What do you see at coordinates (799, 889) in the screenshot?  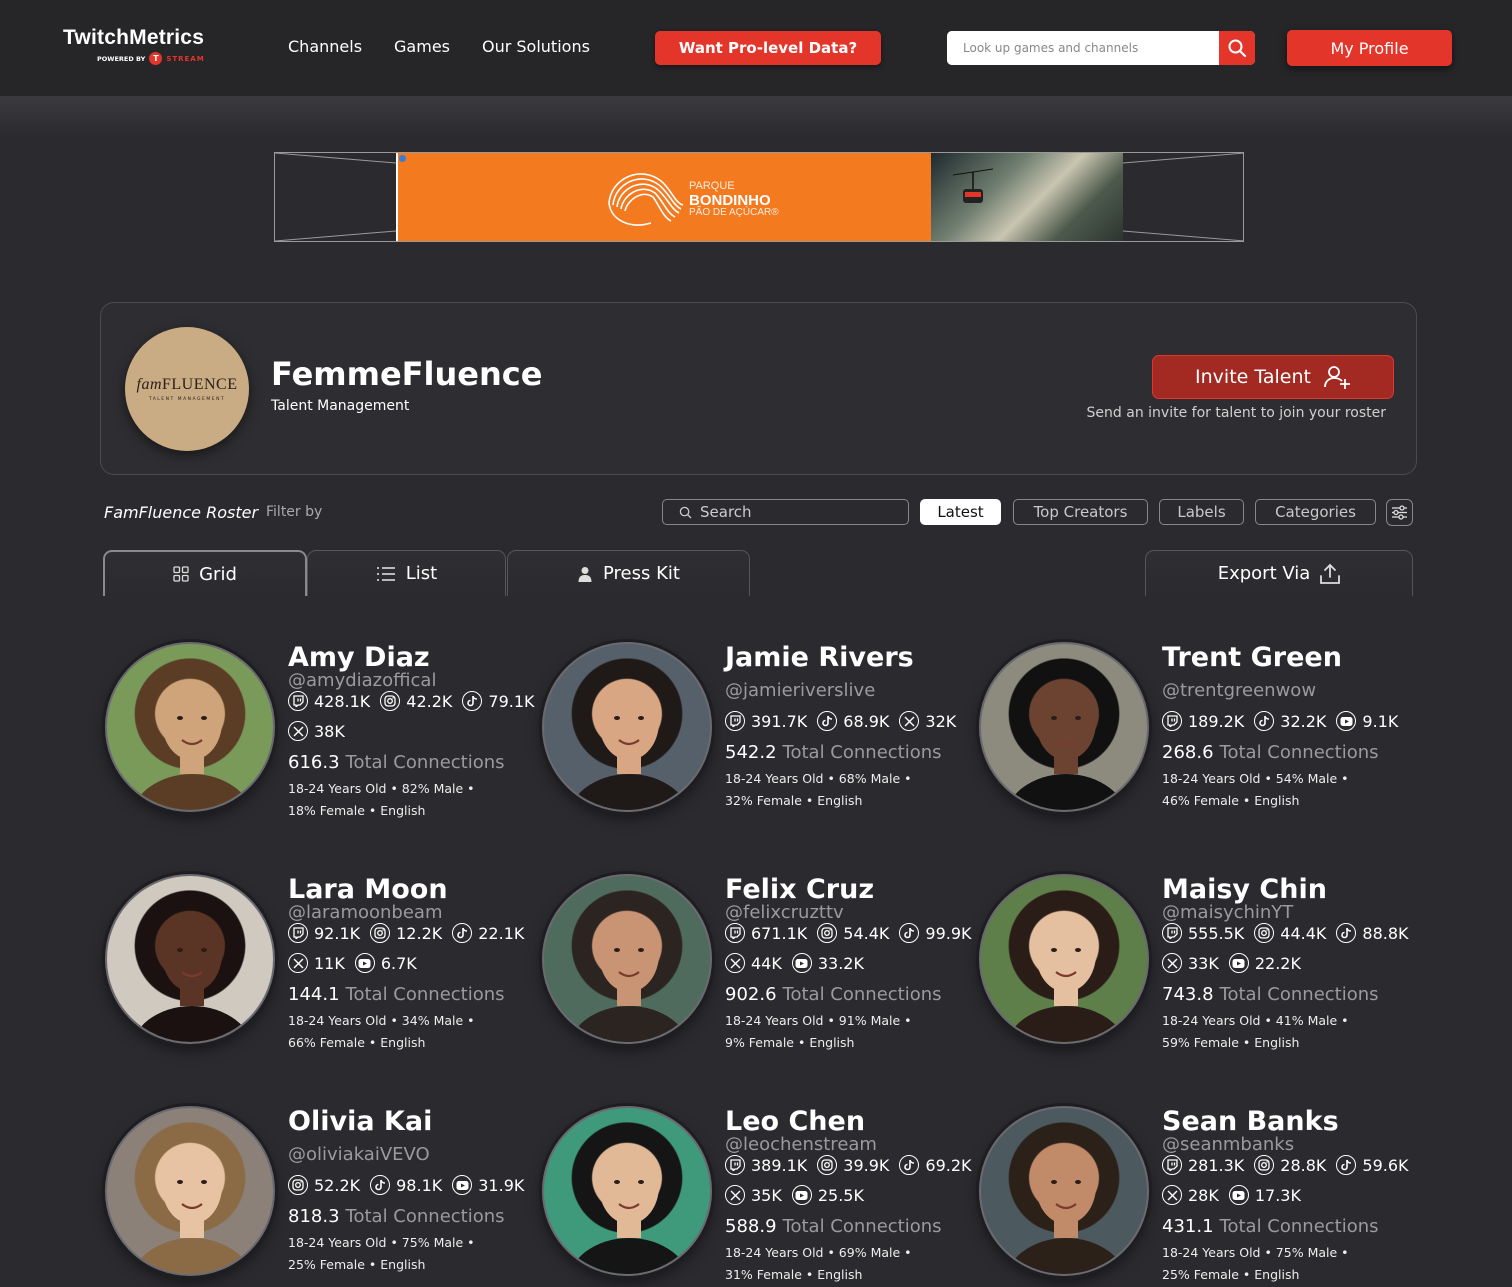 I see `creator-name: Felix Cruz` at bounding box center [799, 889].